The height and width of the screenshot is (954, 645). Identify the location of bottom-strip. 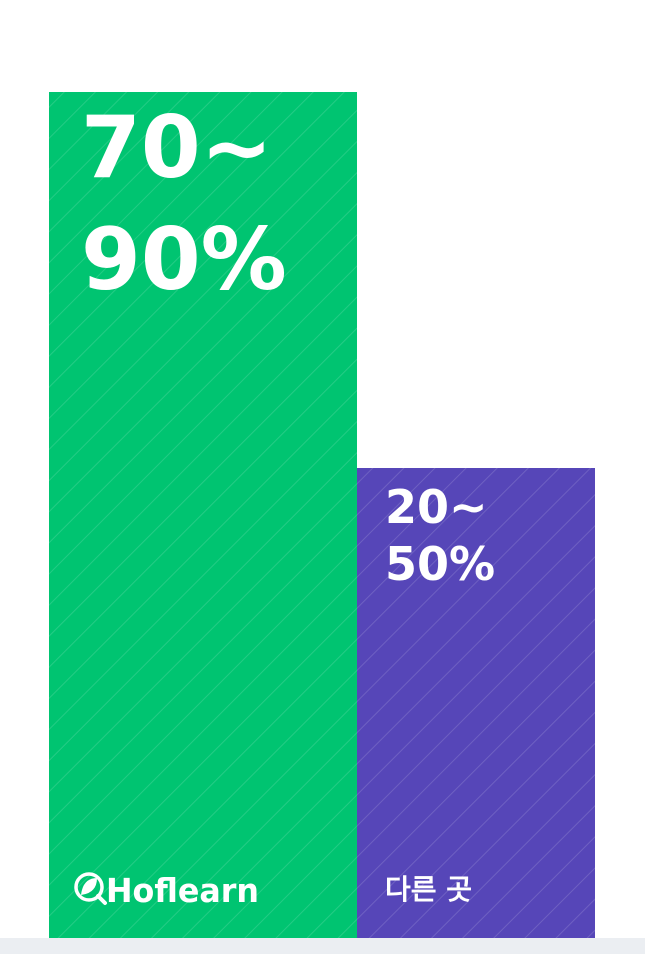
(322, 946).